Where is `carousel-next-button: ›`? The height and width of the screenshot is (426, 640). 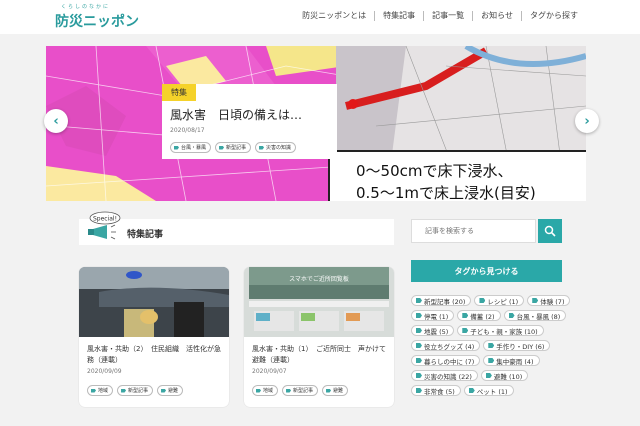 carousel-next-button: › is located at coordinates (587, 121).